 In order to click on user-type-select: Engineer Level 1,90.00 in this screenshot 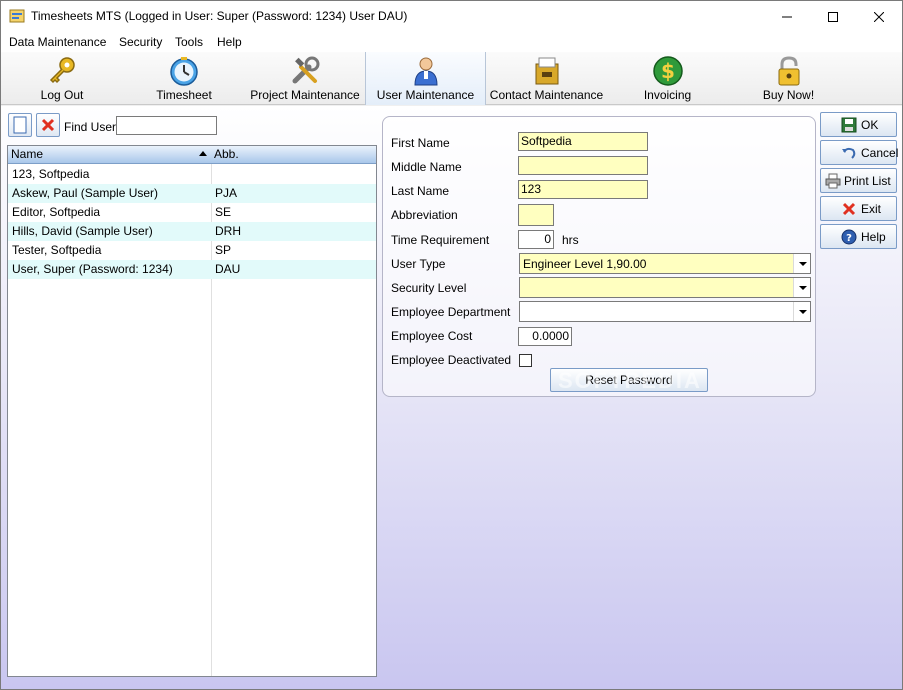, I will do `click(665, 263)`.